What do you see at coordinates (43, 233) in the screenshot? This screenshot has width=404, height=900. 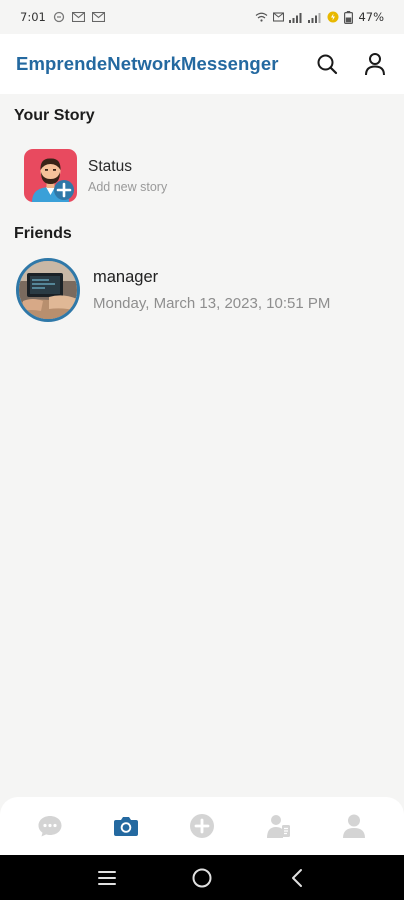 I see `friends-heading: Friends` at bounding box center [43, 233].